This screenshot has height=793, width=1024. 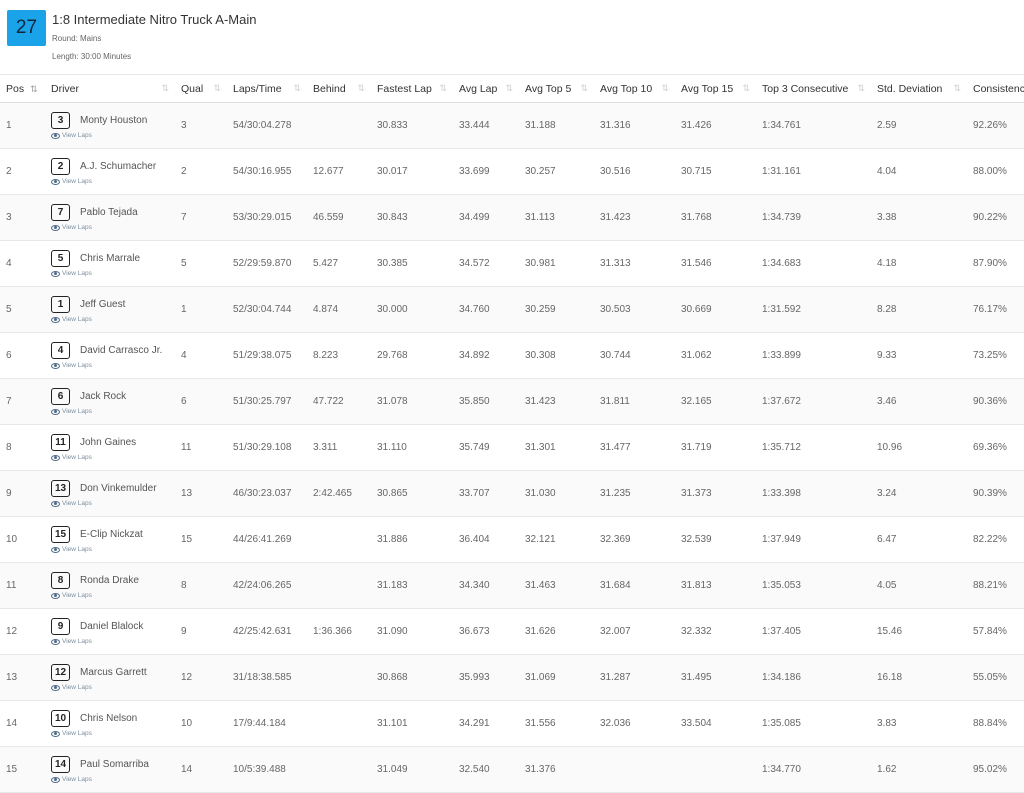 What do you see at coordinates (990, 125) in the screenshot?
I see `cell-consistency: 92.26%` at bounding box center [990, 125].